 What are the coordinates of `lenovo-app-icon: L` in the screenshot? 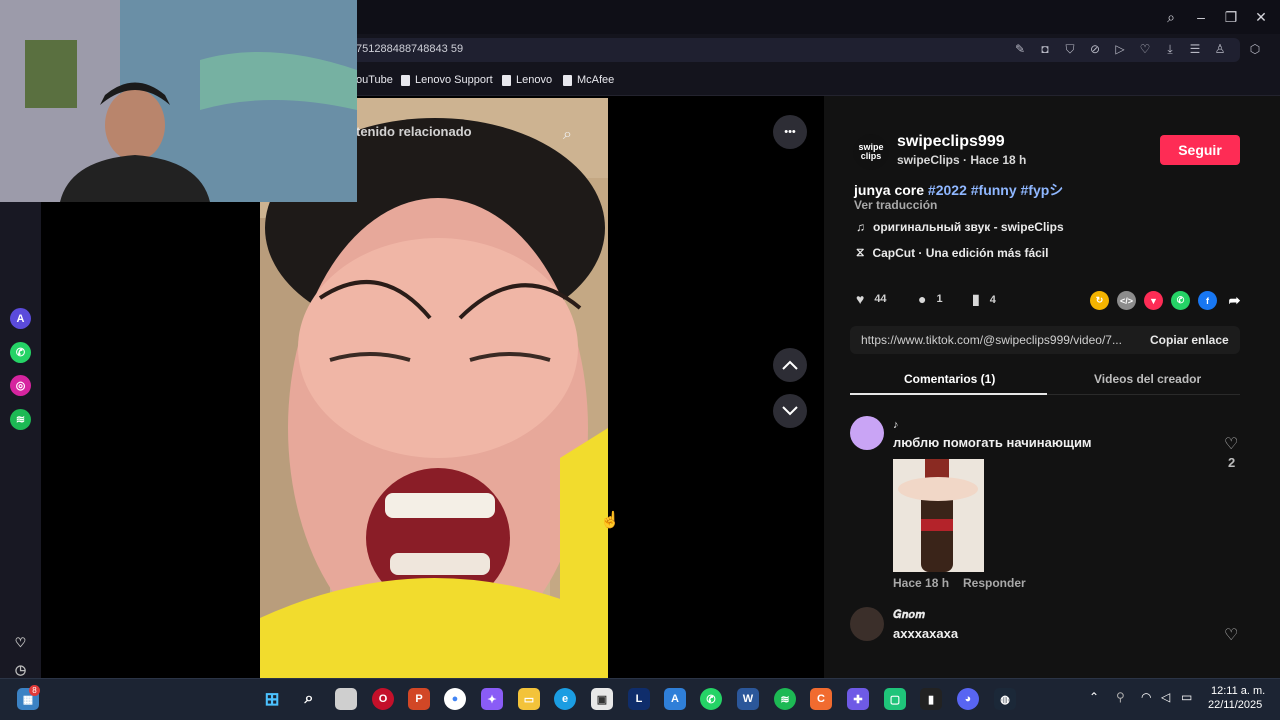 It's located at (639, 699).